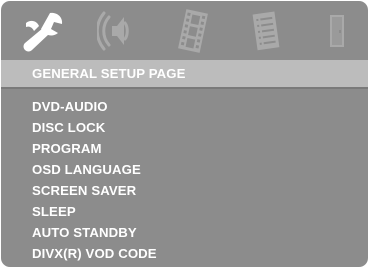 The height and width of the screenshot is (271, 375). Describe the element at coordinates (94, 211) in the screenshot. I see `menu-item-sleep: SLEEP` at that location.